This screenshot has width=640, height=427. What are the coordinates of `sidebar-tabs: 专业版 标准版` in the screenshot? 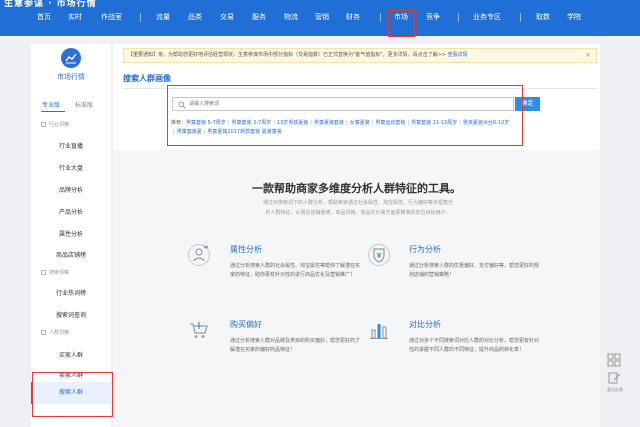 It's located at (71, 104).